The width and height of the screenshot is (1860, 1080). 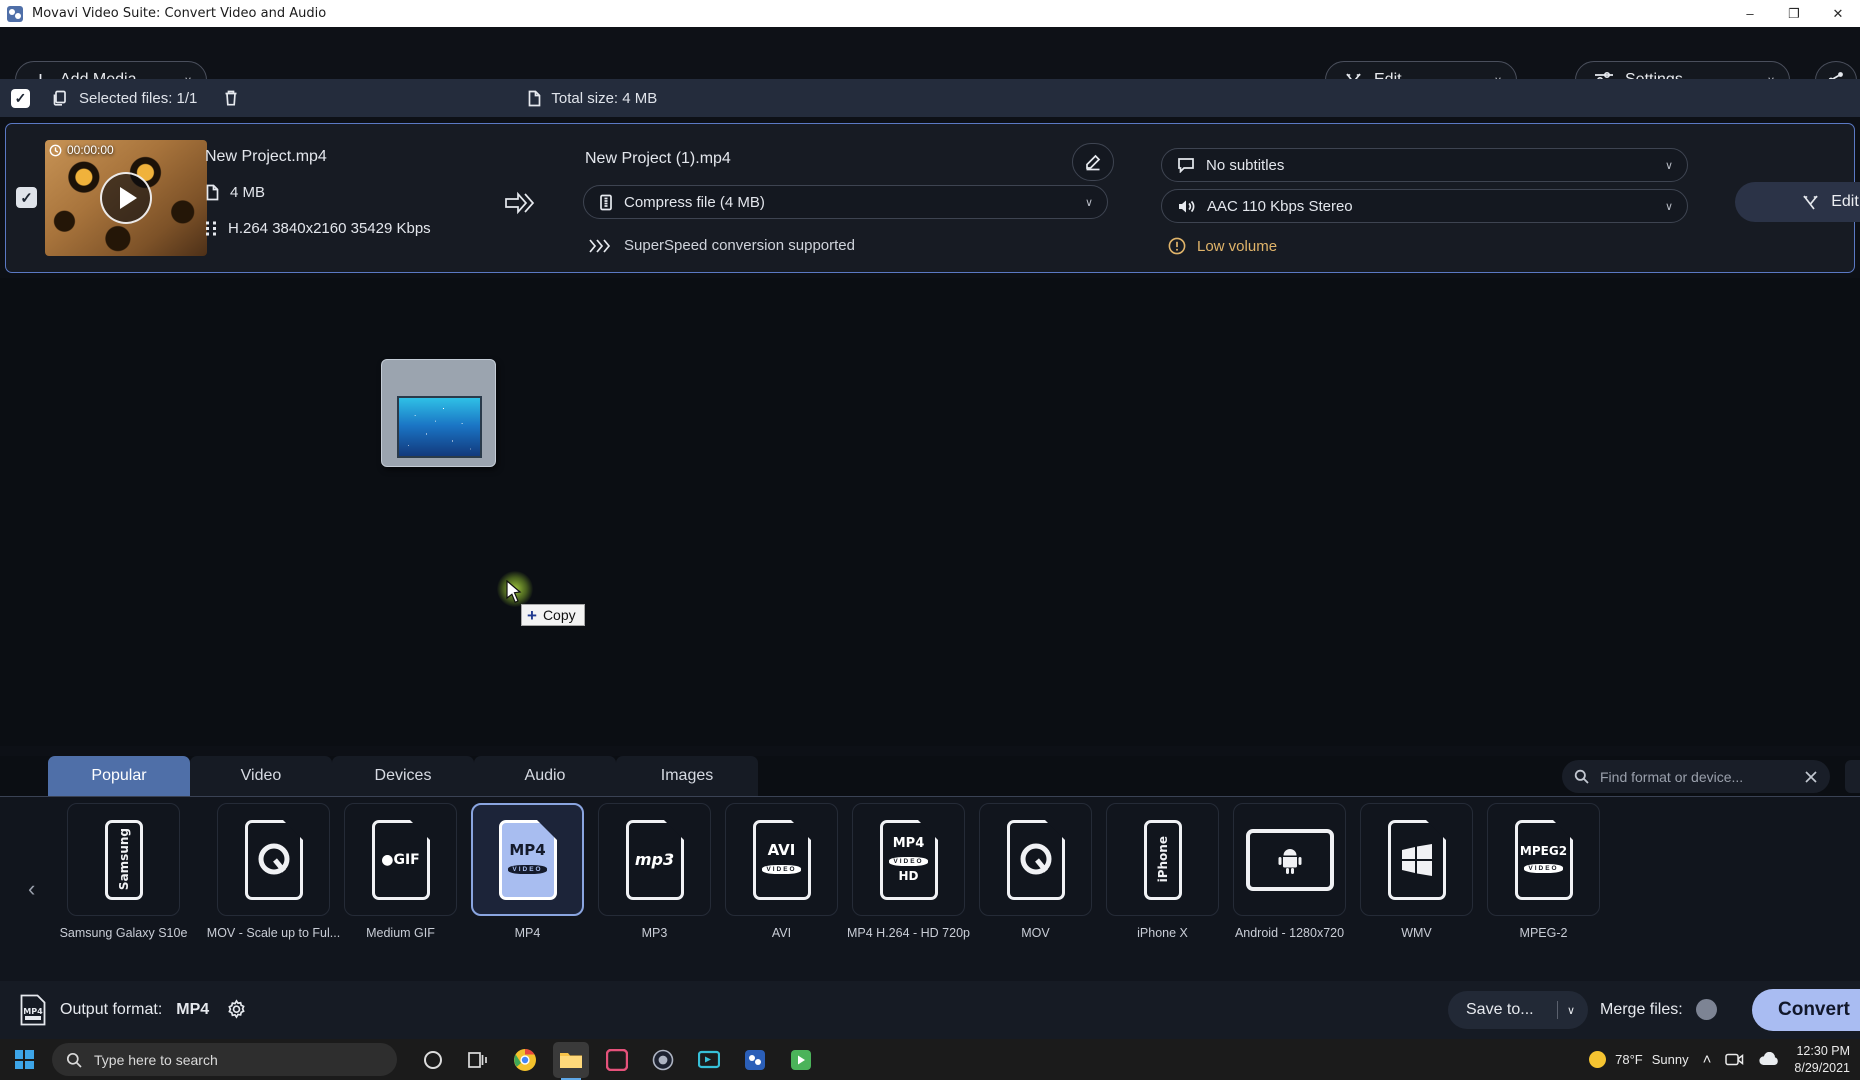 I want to click on preset-iphone-x: iPhone iPhone X, so click(x=1162, y=878).